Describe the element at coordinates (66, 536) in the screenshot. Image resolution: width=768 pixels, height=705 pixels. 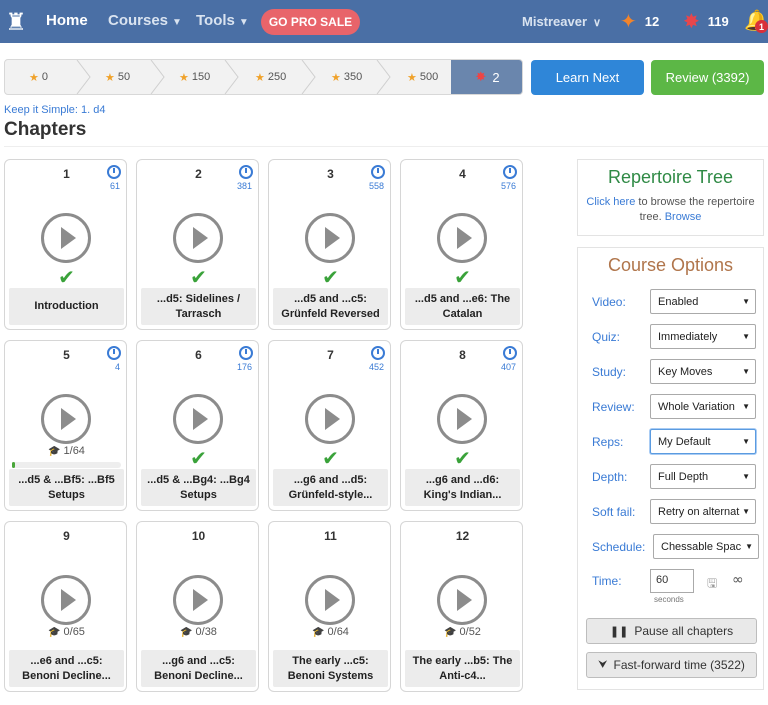
I see `chapter-number: 9` at that location.